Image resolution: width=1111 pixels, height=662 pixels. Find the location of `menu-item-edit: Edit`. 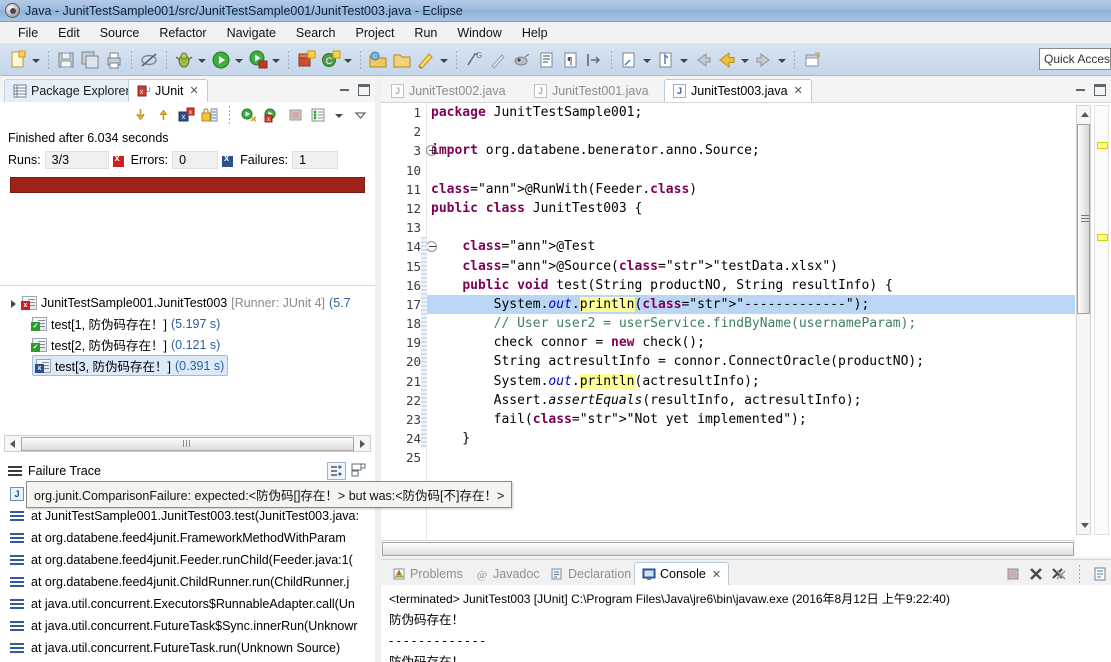

menu-item-edit: Edit is located at coordinates (69, 33).